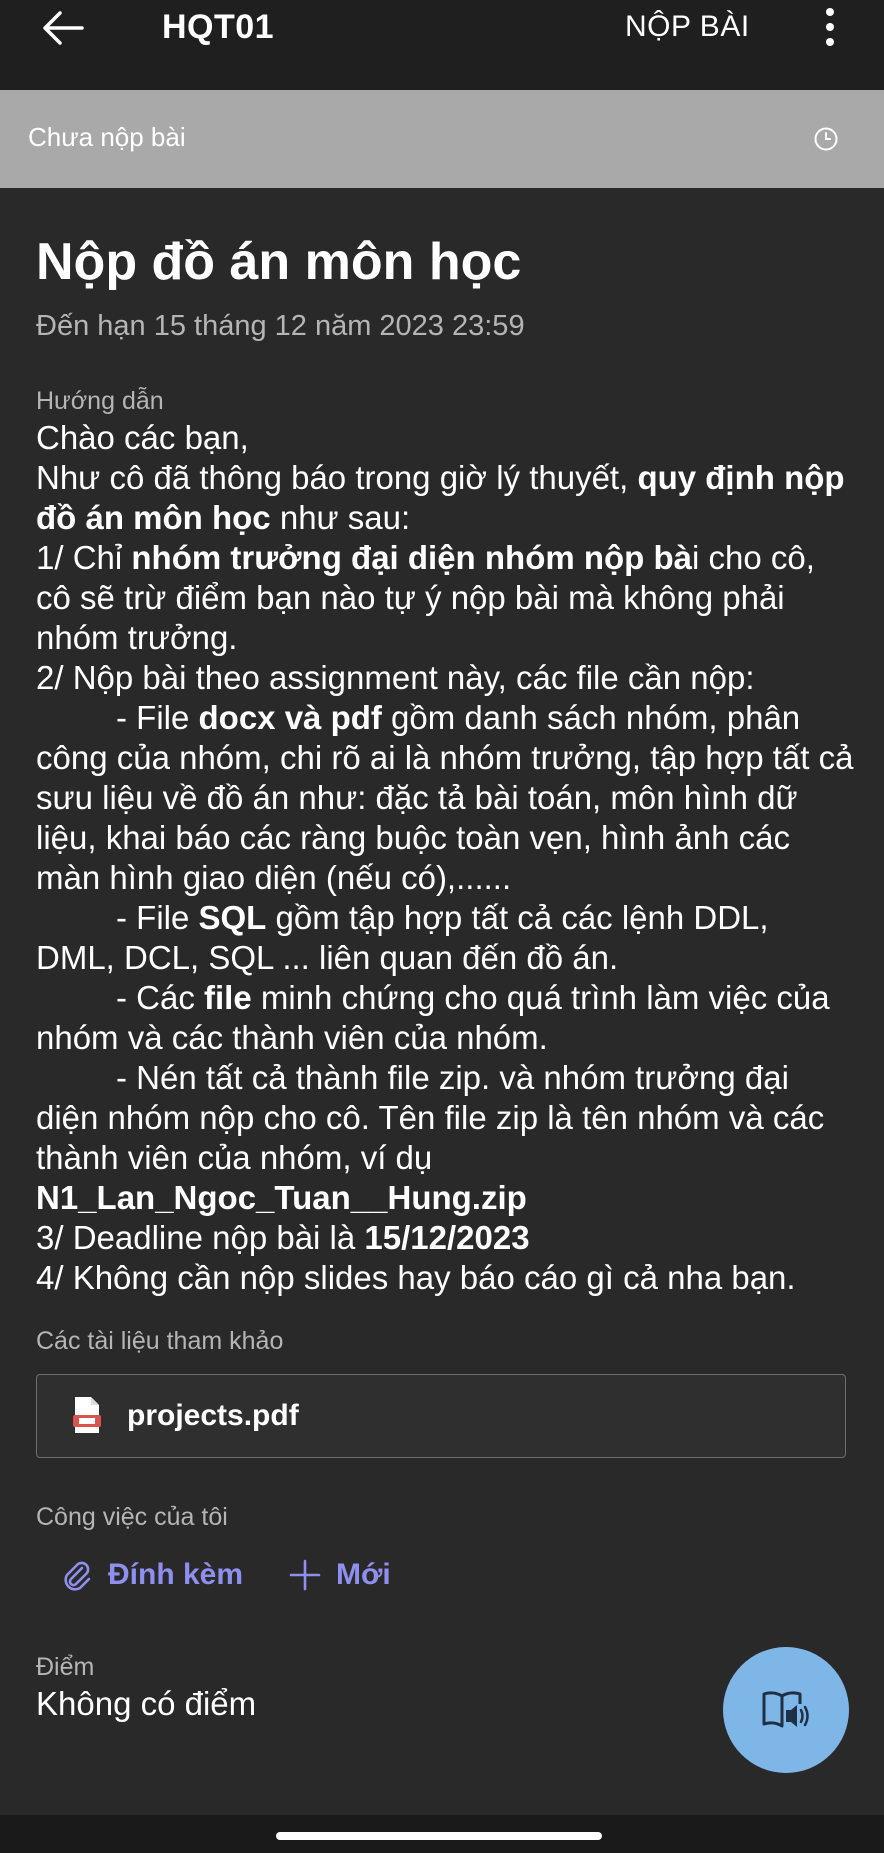 This screenshot has width=884, height=1853. I want to click on class-title: HQT01, so click(218, 27).